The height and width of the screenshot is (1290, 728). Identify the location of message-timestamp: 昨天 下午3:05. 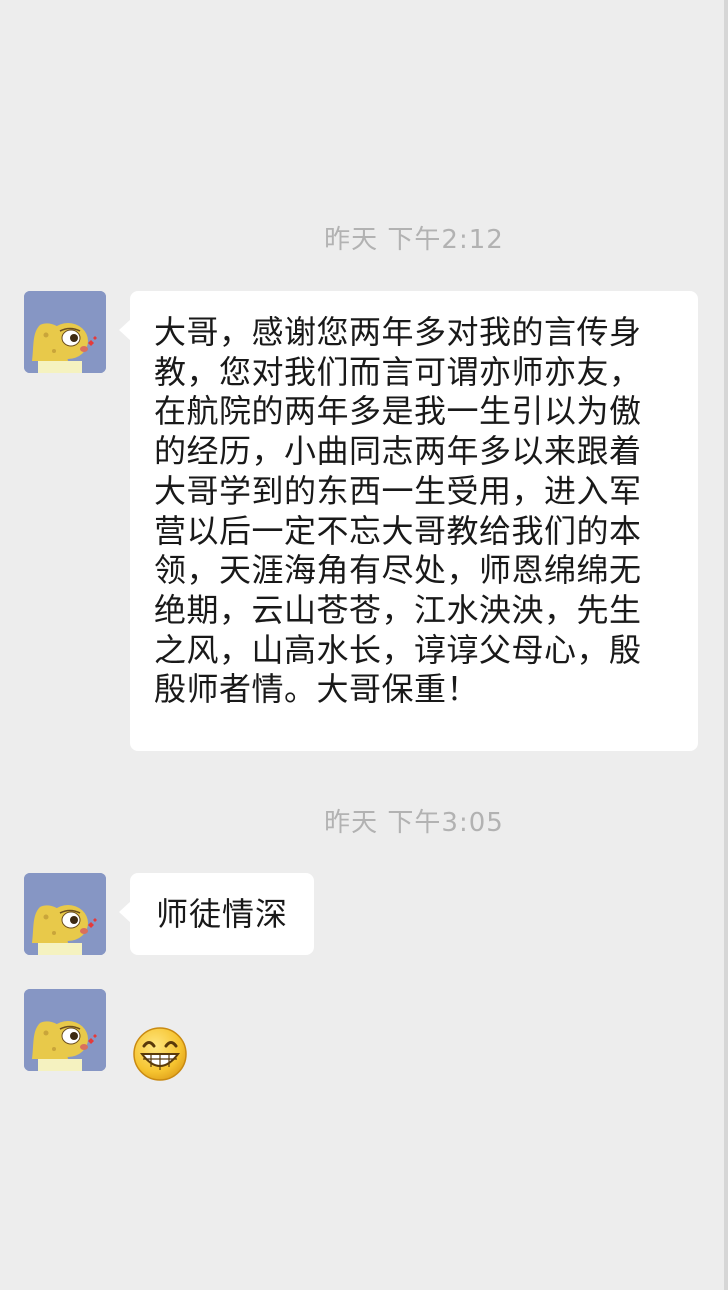
(414, 823).